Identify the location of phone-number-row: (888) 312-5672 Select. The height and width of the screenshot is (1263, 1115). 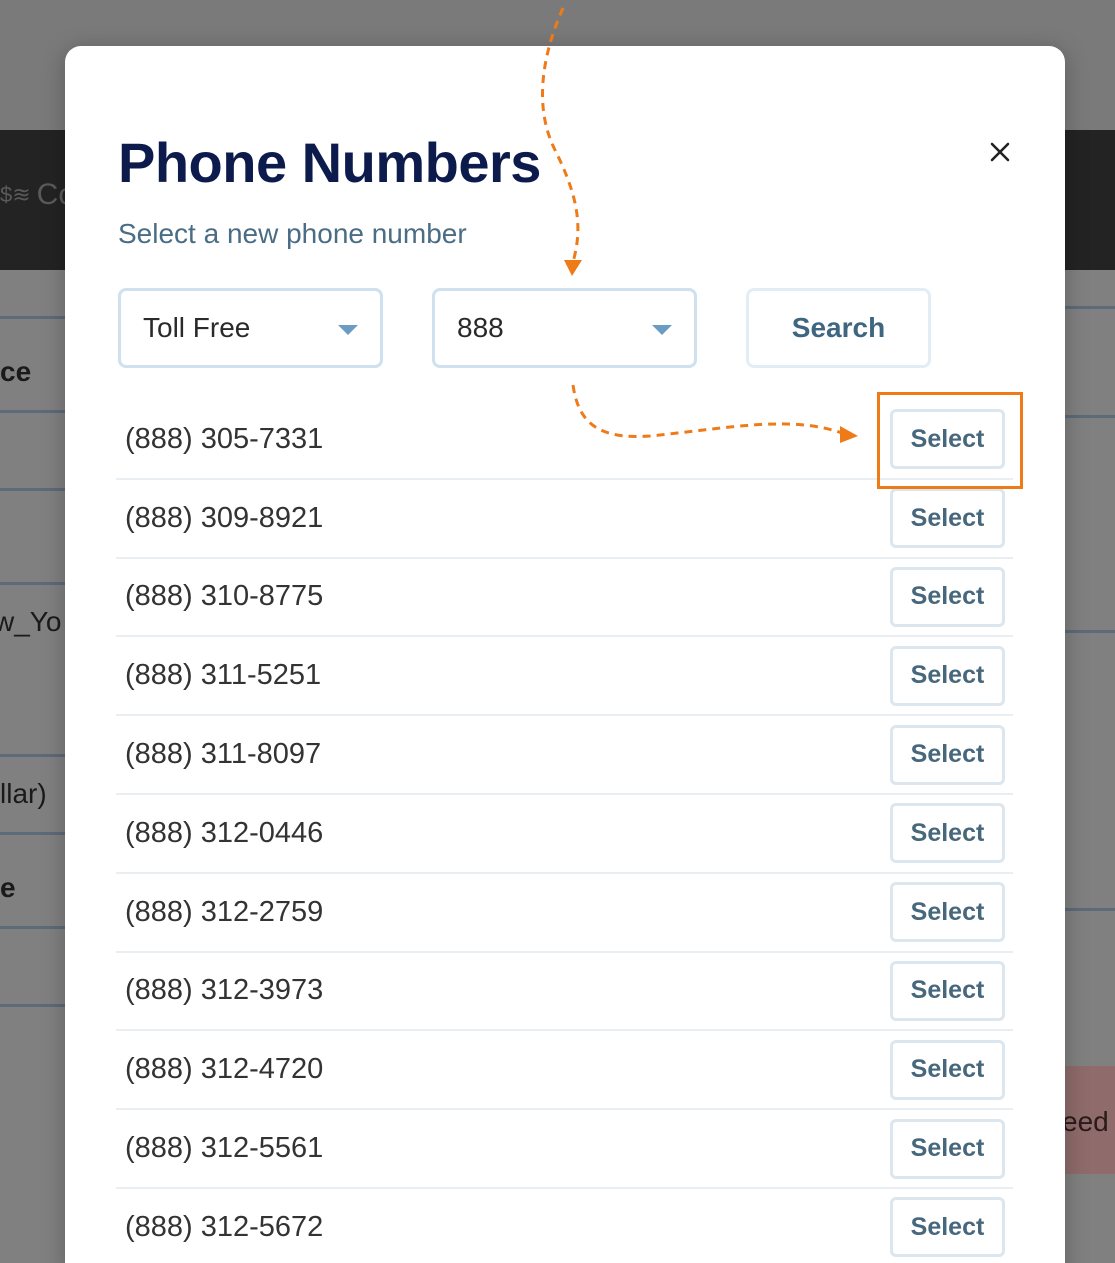
(564, 1226).